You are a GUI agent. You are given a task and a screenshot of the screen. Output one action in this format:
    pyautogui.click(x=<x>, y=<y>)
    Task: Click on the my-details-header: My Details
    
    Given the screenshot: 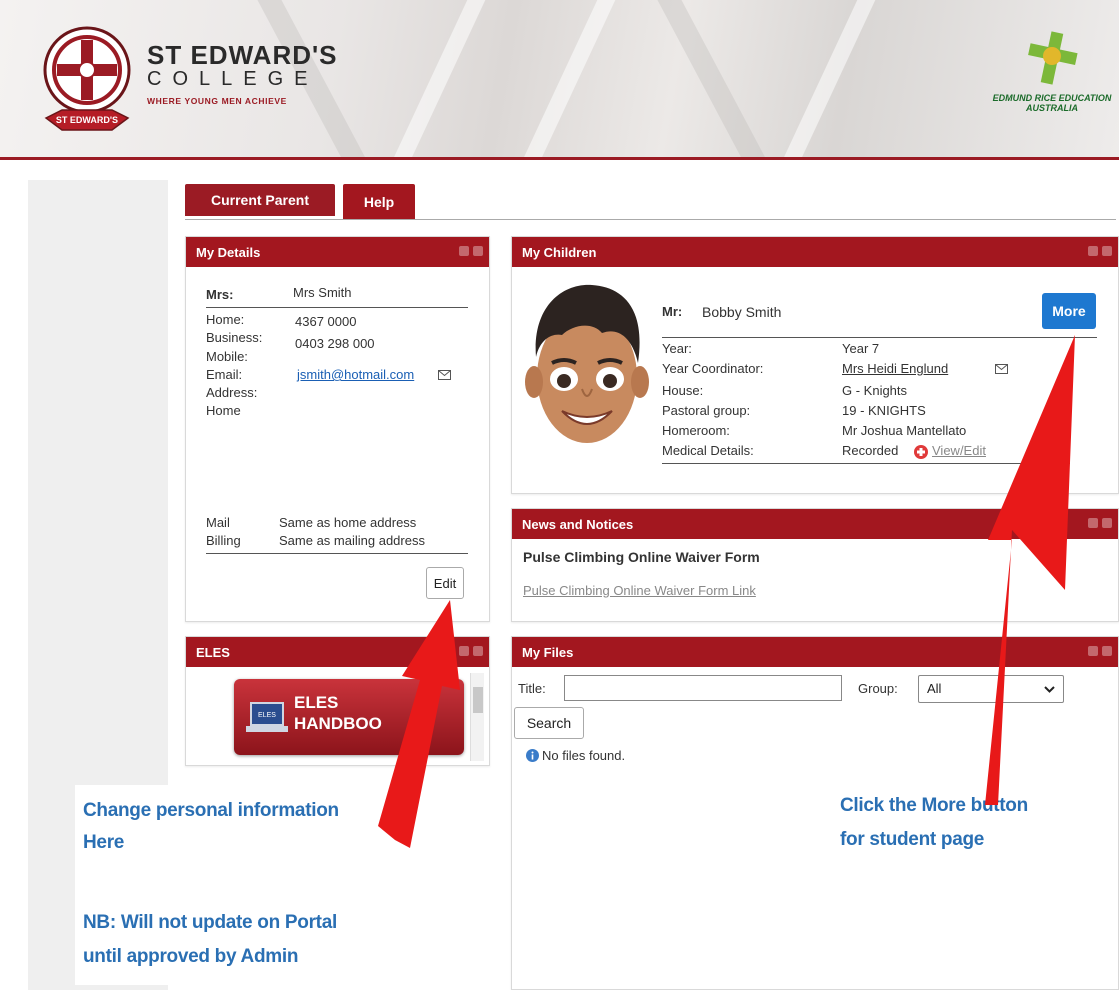 What is the action you would take?
    pyautogui.click(x=337, y=252)
    